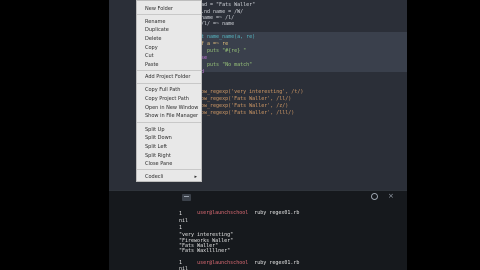  Describe the element at coordinates (228, 37) in the screenshot. I see `code-line: t name_name(a, re)` at that location.